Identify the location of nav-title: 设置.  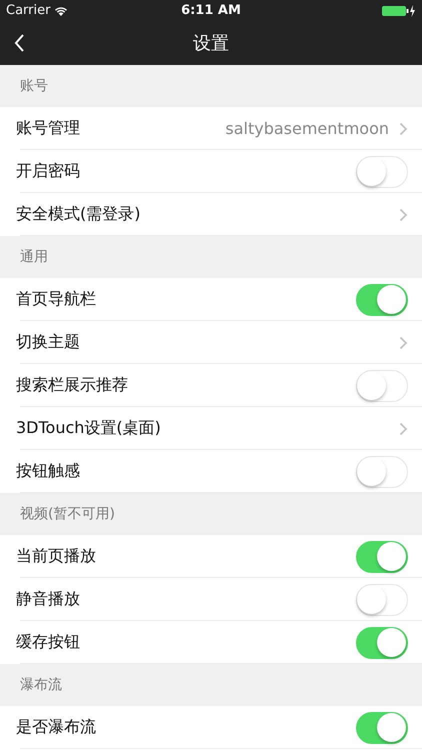
(211, 43).